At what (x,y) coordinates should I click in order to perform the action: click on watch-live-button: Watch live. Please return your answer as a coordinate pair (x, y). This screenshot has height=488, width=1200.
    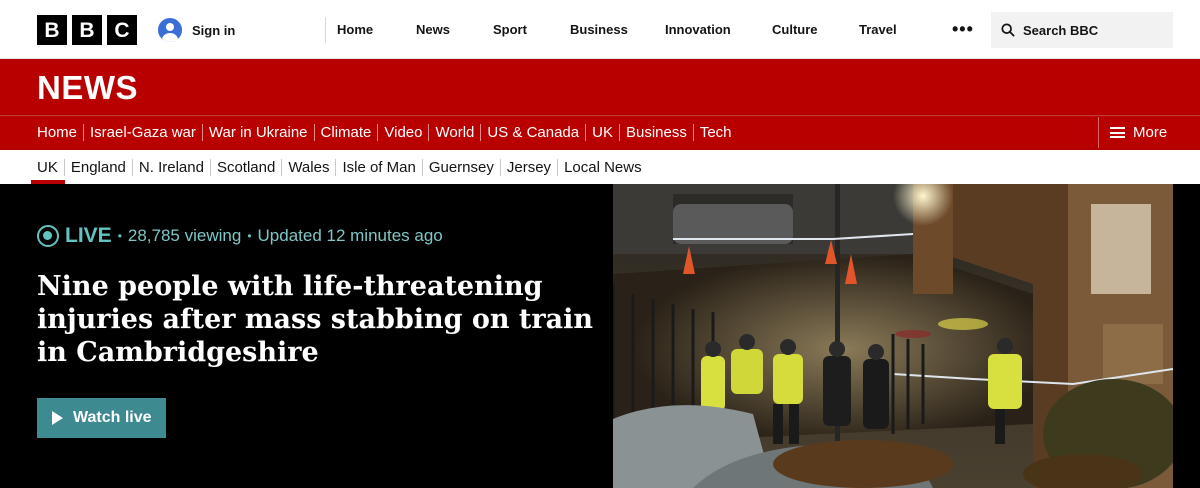
    Looking at the image, I should click on (101, 418).